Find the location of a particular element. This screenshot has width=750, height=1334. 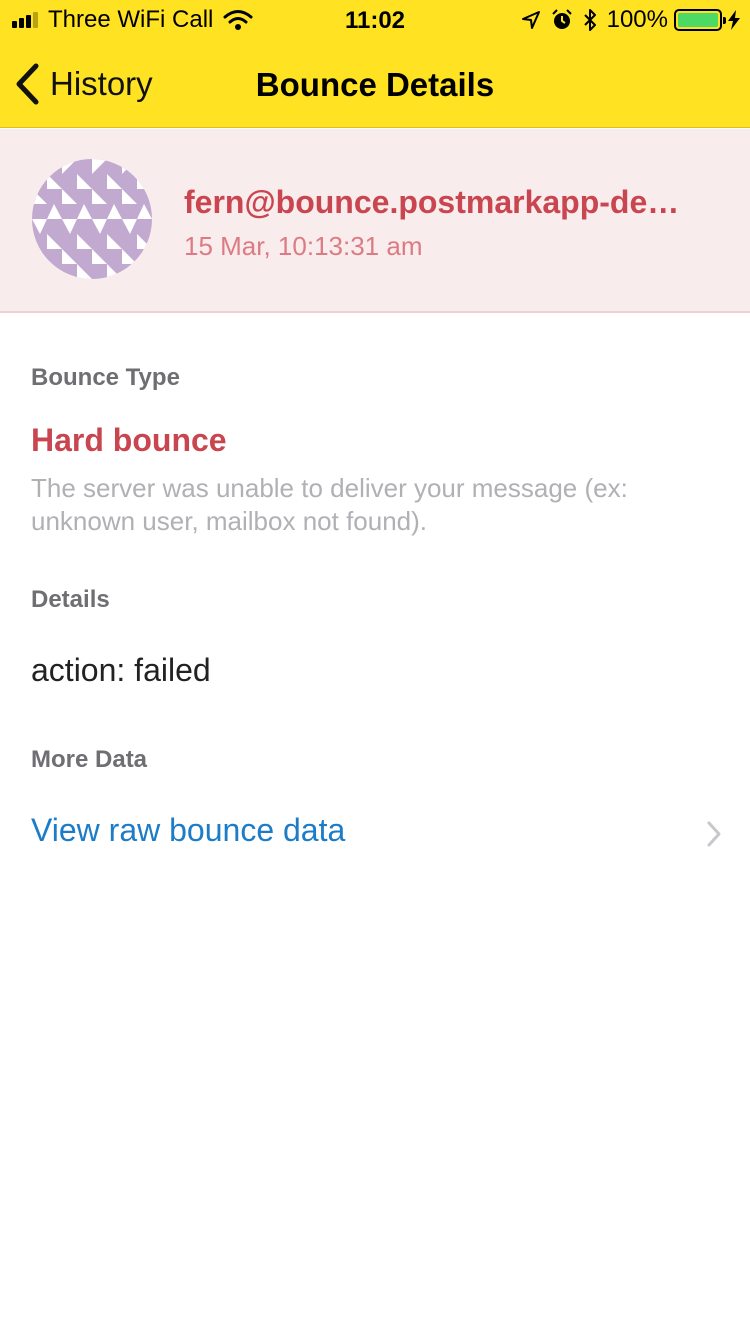

bounce-type-label: Bounce Type is located at coordinates (105, 377).